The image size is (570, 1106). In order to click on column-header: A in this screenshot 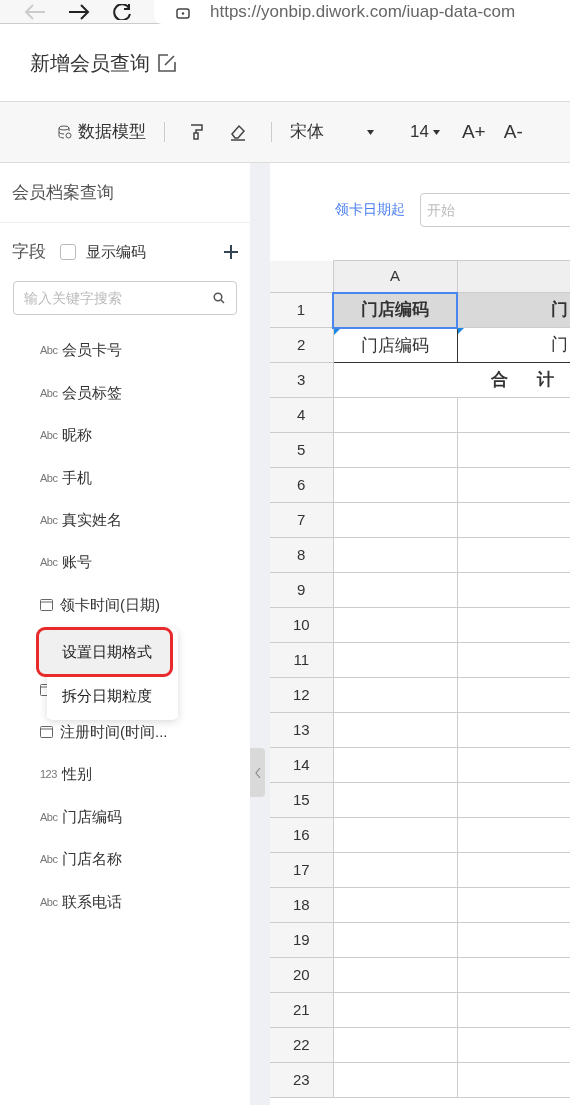, I will do `click(395, 276)`.